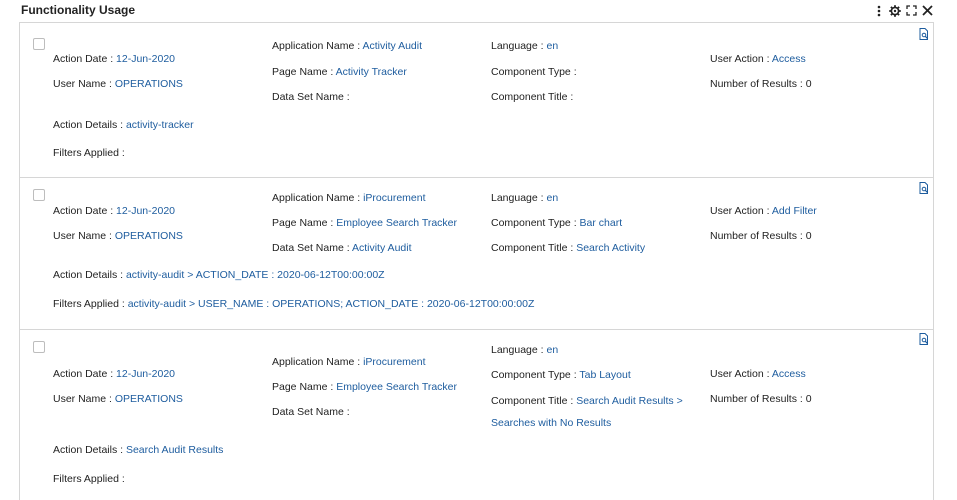  What do you see at coordinates (138, 450) in the screenshot?
I see `action-details-field: Action Details : Search Audit Results` at bounding box center [138, 450].